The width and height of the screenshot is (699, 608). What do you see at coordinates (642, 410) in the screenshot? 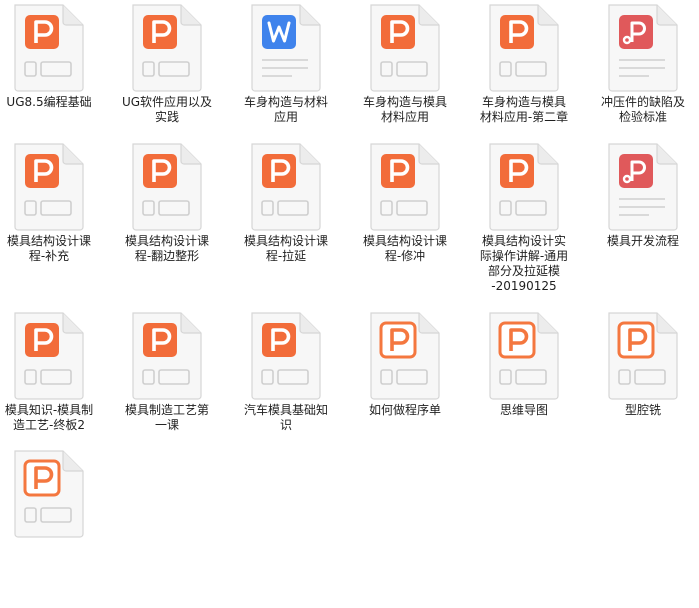
I see `file-label: 型腔铣` at bounding box center [642, 410].